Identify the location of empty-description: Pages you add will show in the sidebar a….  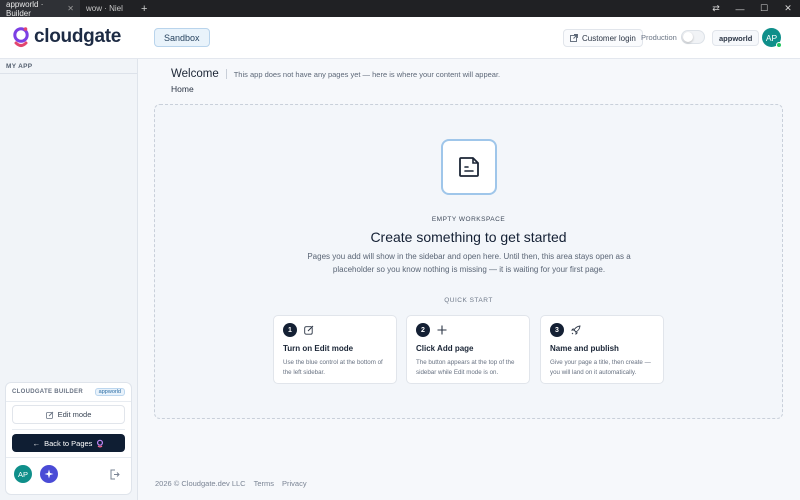
(469, 263).